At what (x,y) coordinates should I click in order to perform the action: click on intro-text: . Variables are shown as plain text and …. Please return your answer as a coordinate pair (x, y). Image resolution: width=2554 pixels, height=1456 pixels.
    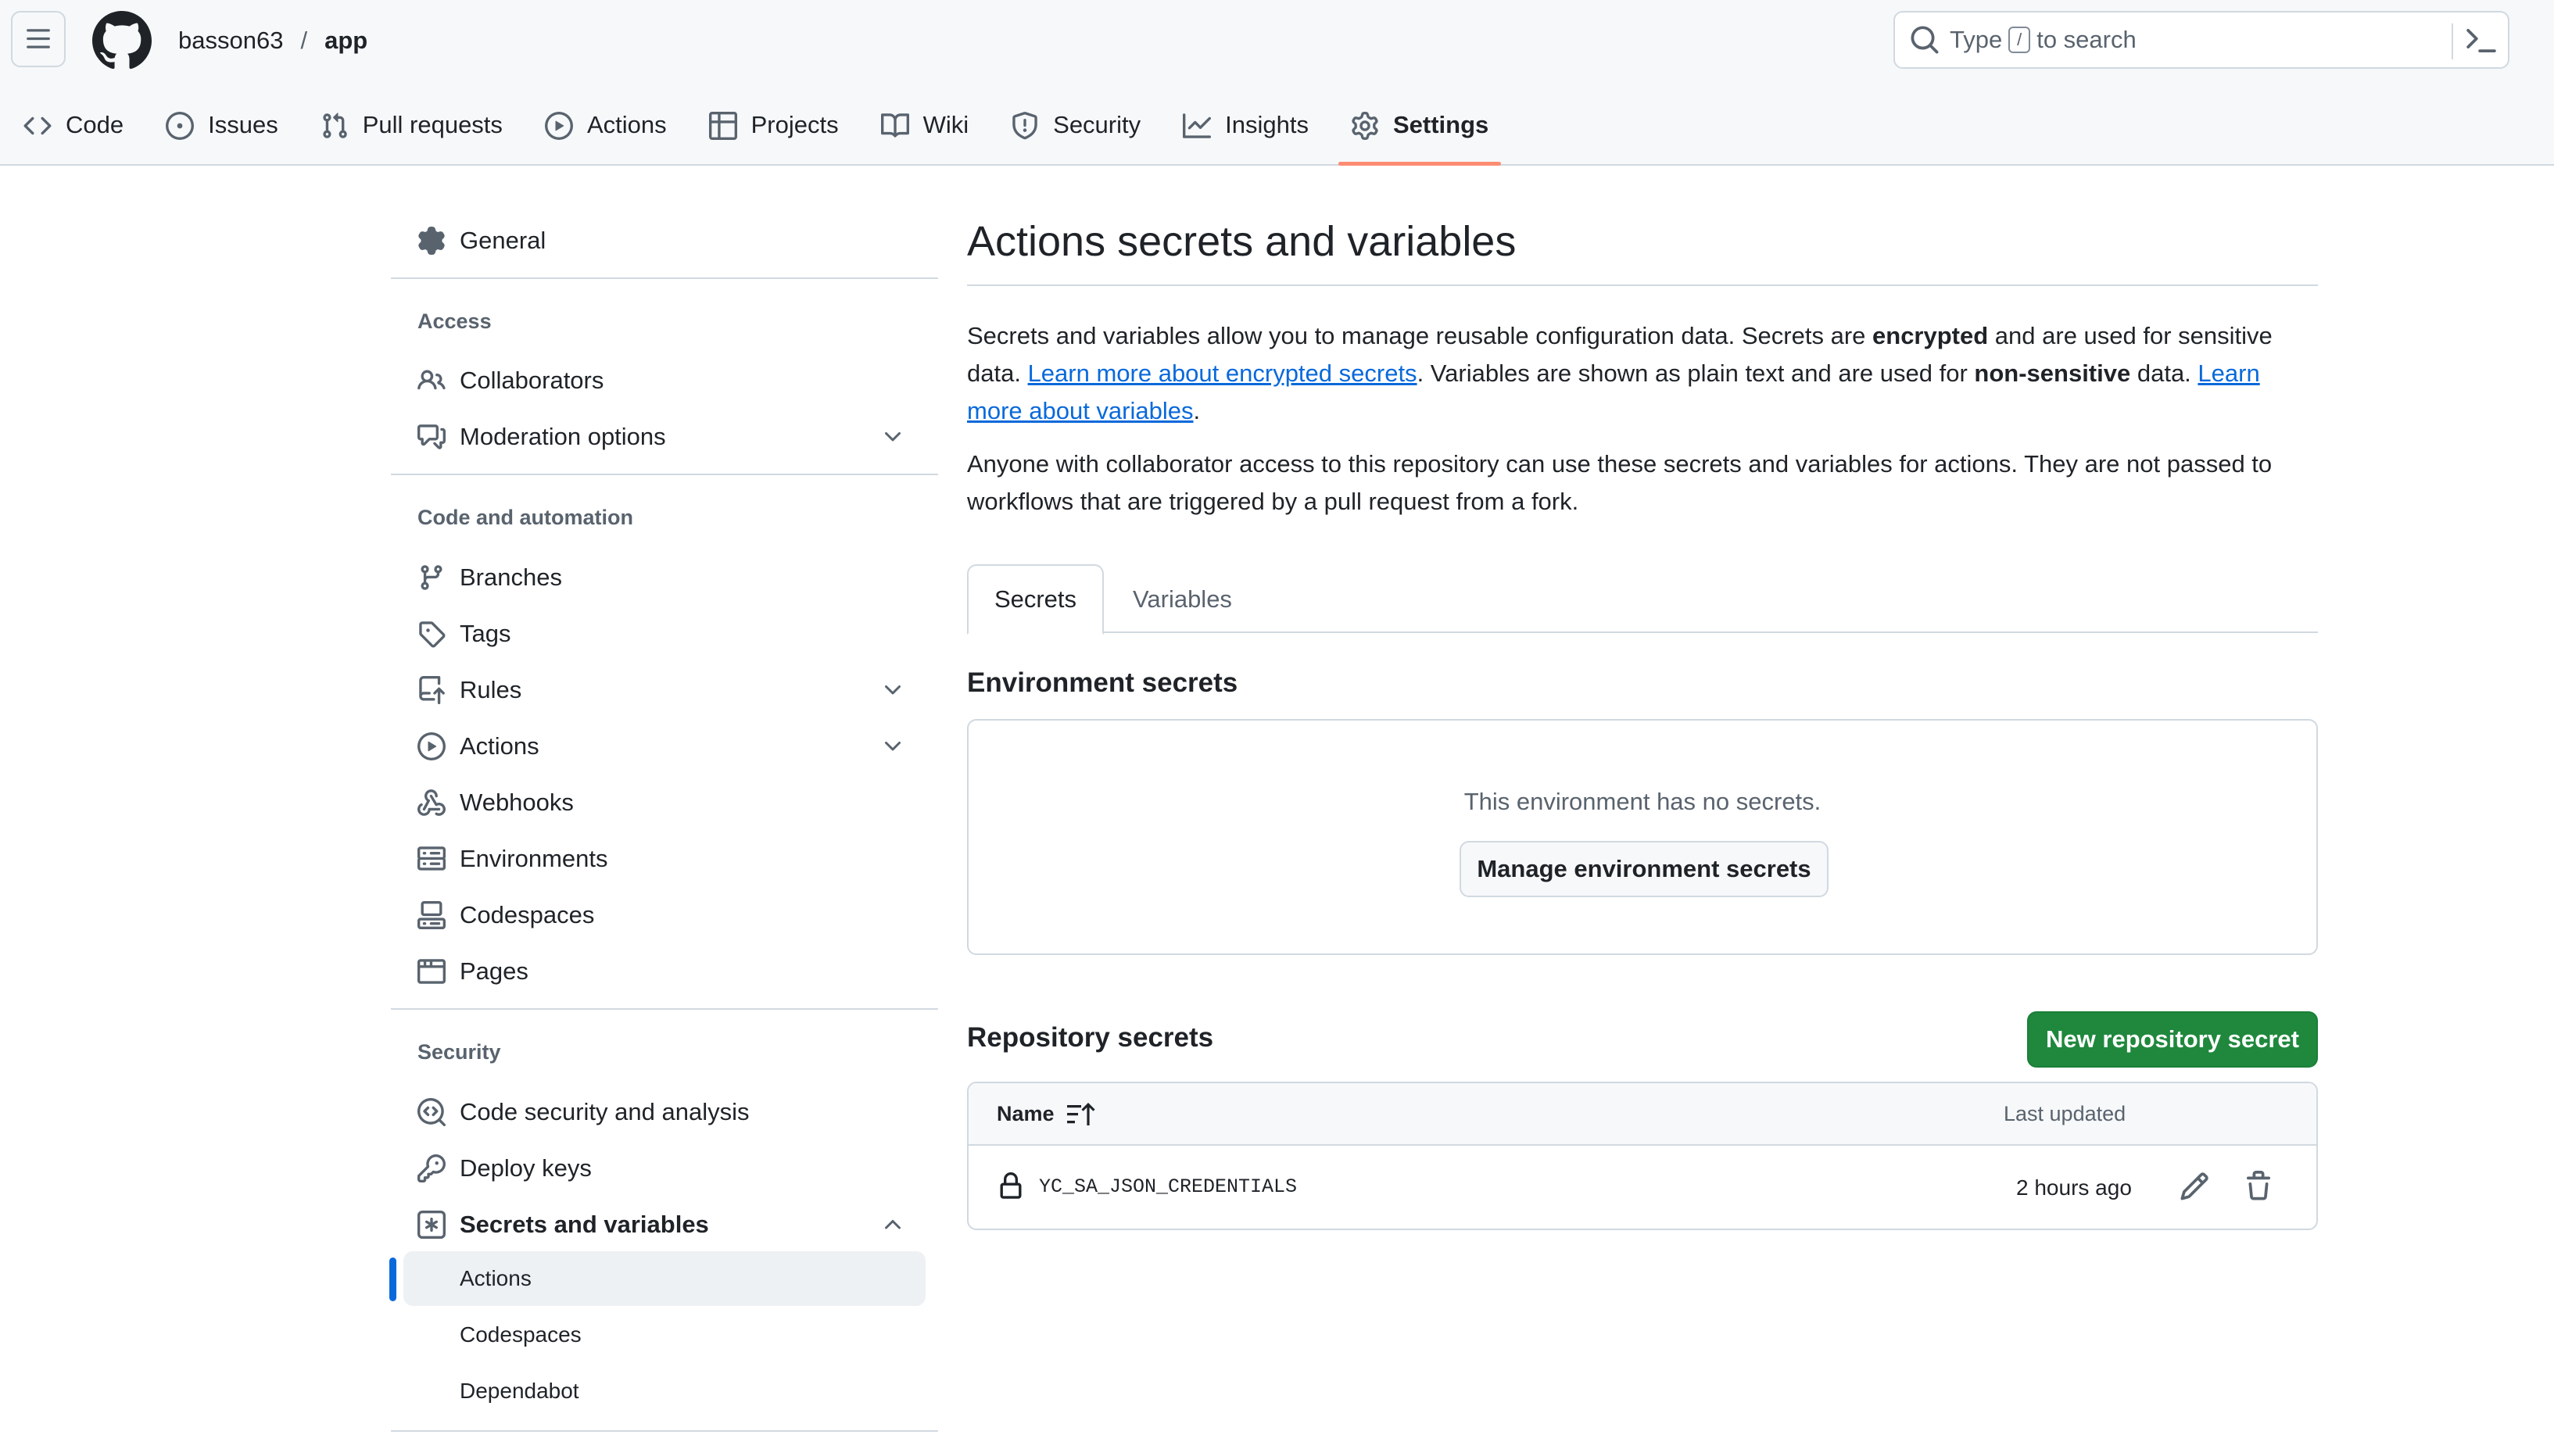
    Looking at the image, I should click on (1696, 373).